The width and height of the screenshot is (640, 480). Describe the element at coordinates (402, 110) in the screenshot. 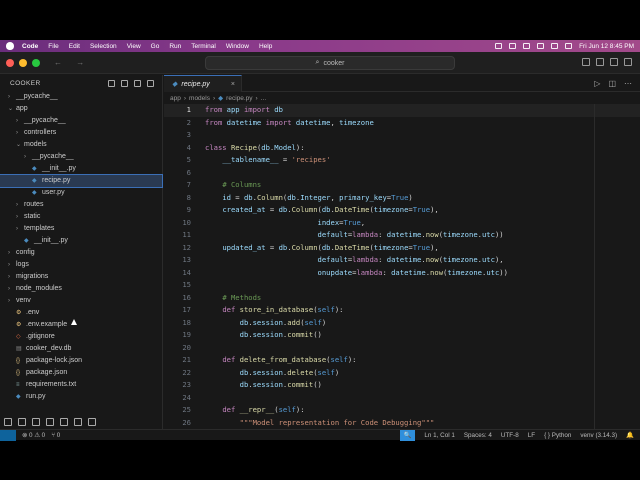

I see `code-line: 1 from app import db` at that location.